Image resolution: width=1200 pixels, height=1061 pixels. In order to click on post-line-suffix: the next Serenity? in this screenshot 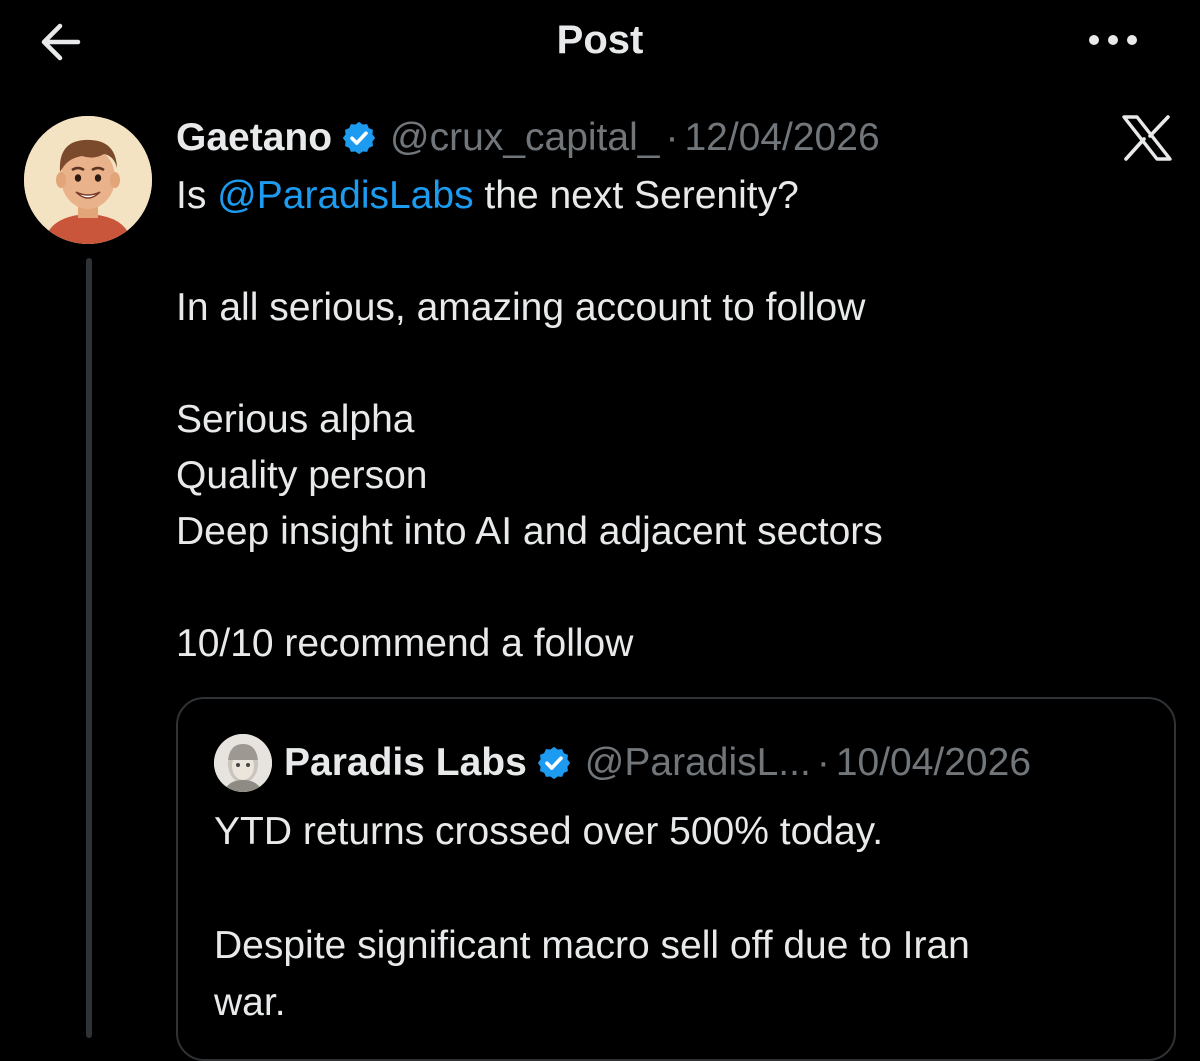, I will do `click(636, 195)`.